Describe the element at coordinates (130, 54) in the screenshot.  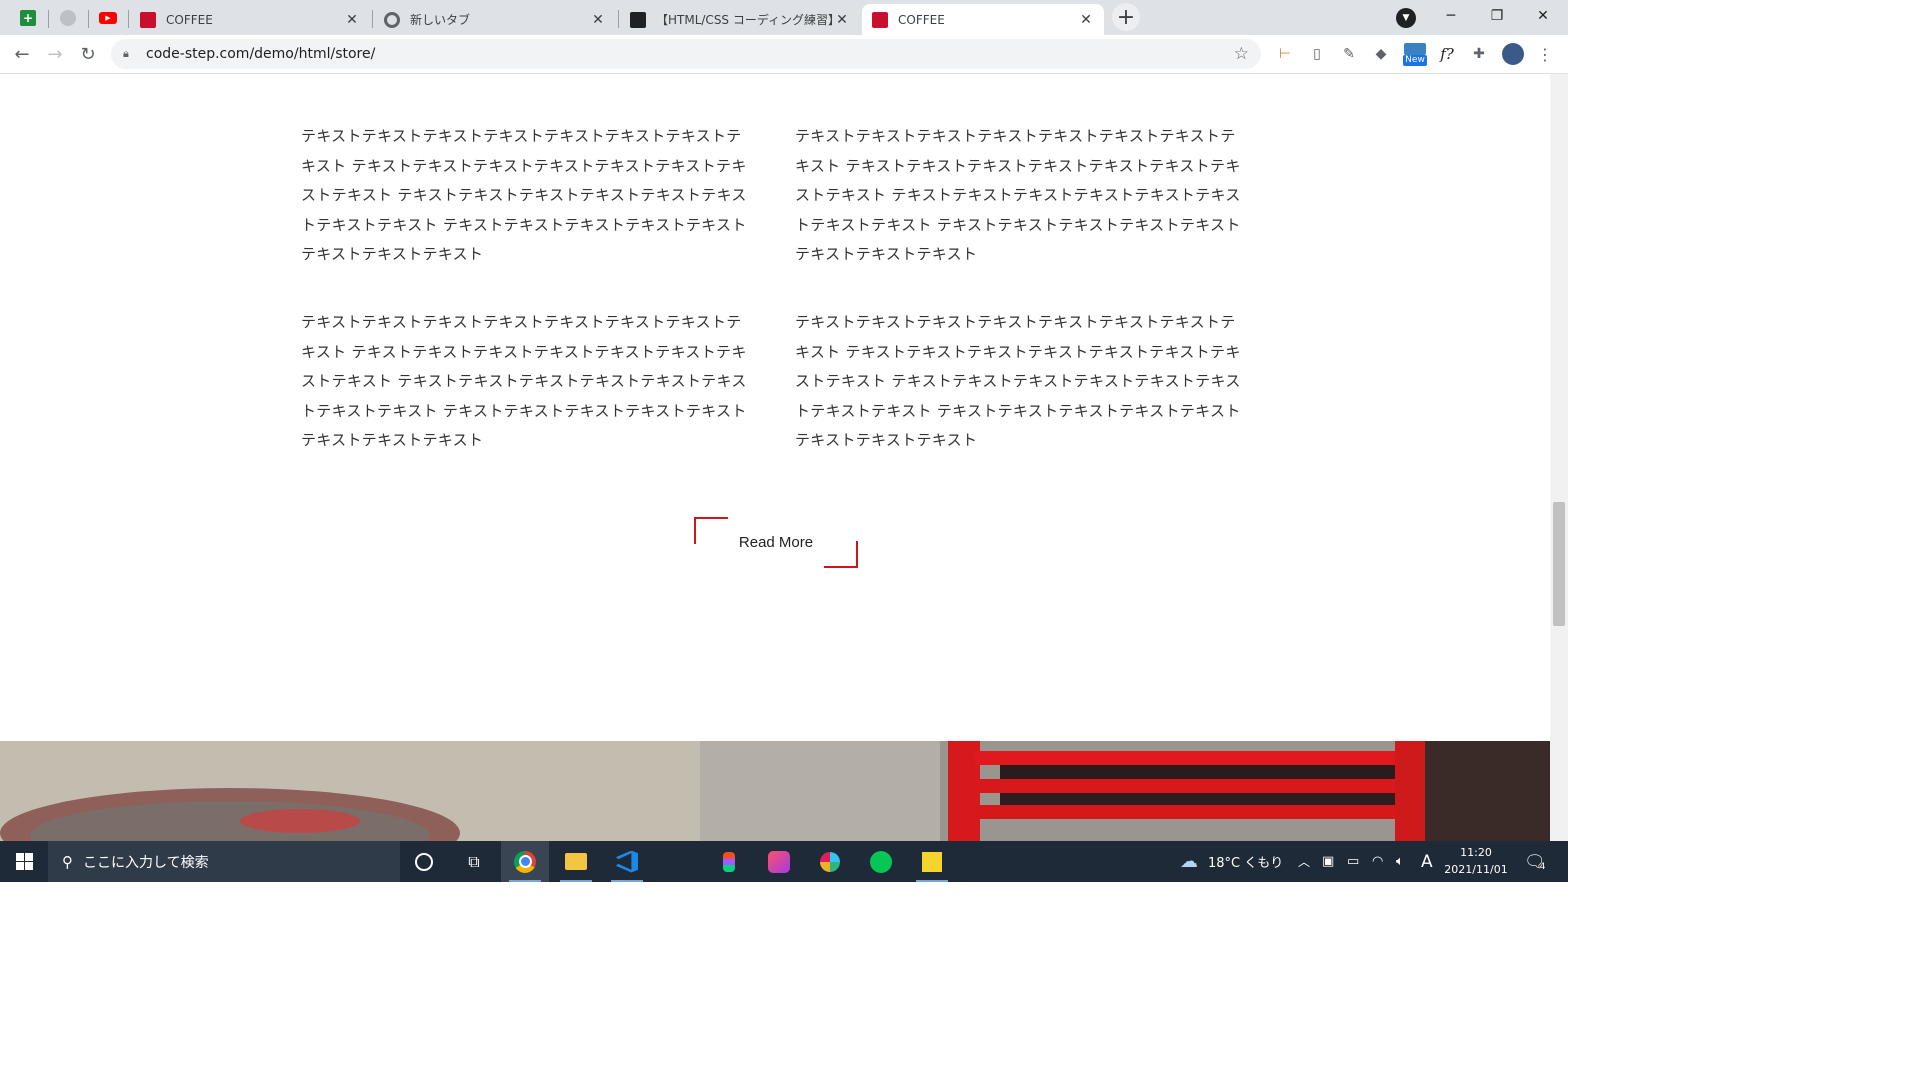
I see `lock-icon: 🔒︎` at that location.